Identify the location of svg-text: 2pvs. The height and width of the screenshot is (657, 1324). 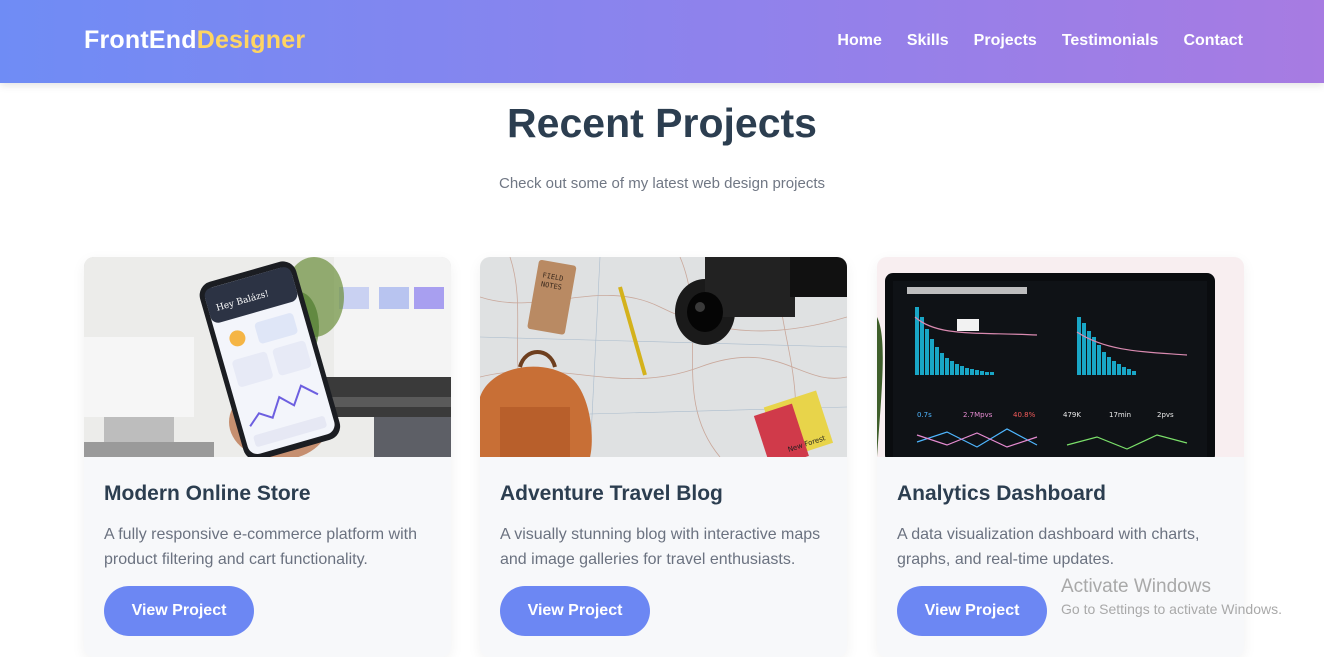
(1165, 415).